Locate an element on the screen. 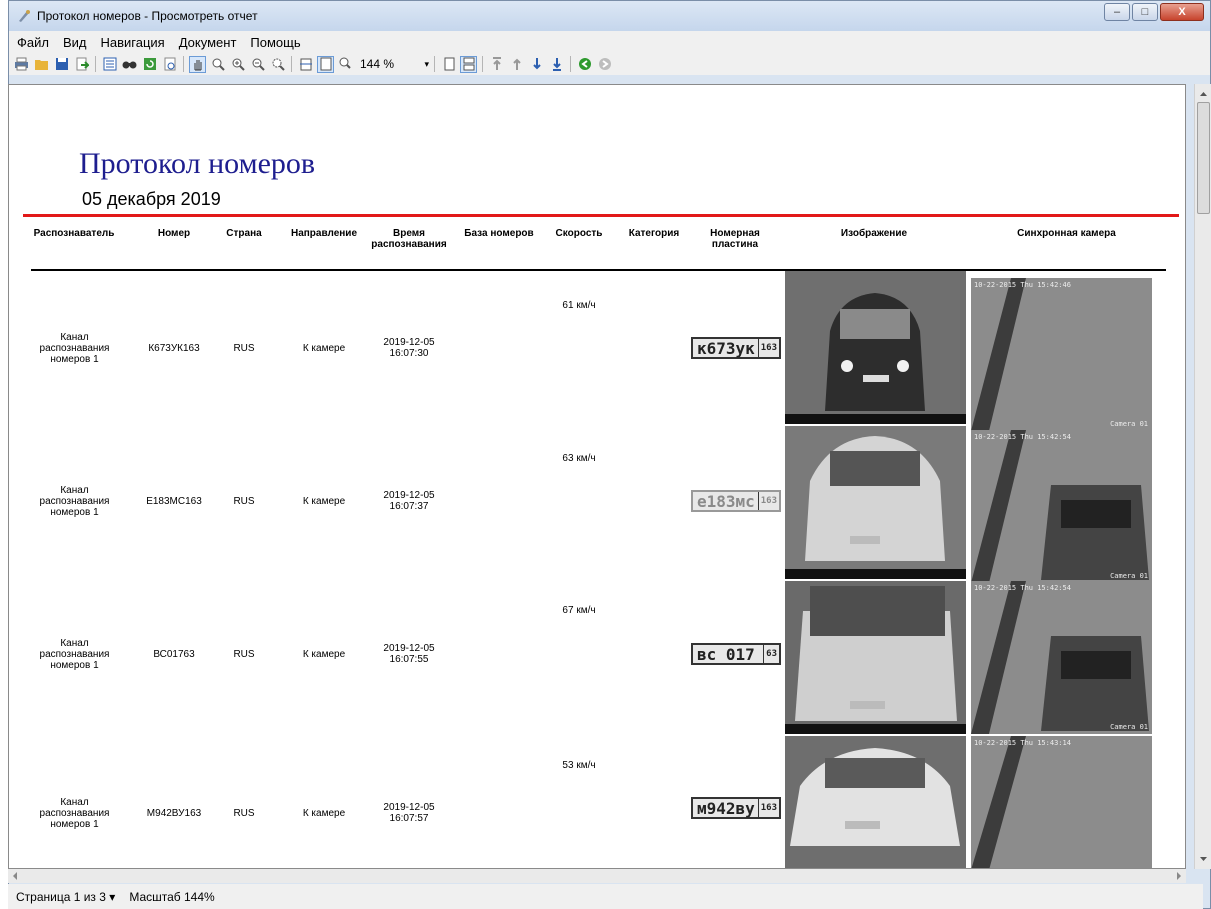 This screenshot has width=1211, height=909. plate-image: вс 017 63 is located at coordinates (736, 654).